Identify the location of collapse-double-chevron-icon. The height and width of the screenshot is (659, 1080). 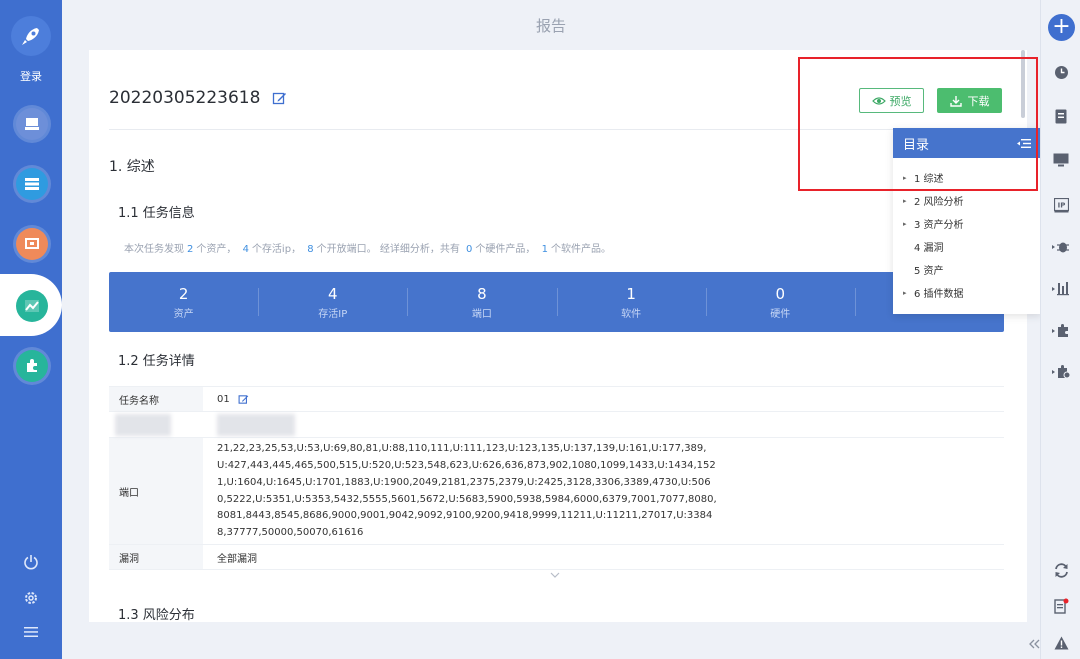
(1034, 643).